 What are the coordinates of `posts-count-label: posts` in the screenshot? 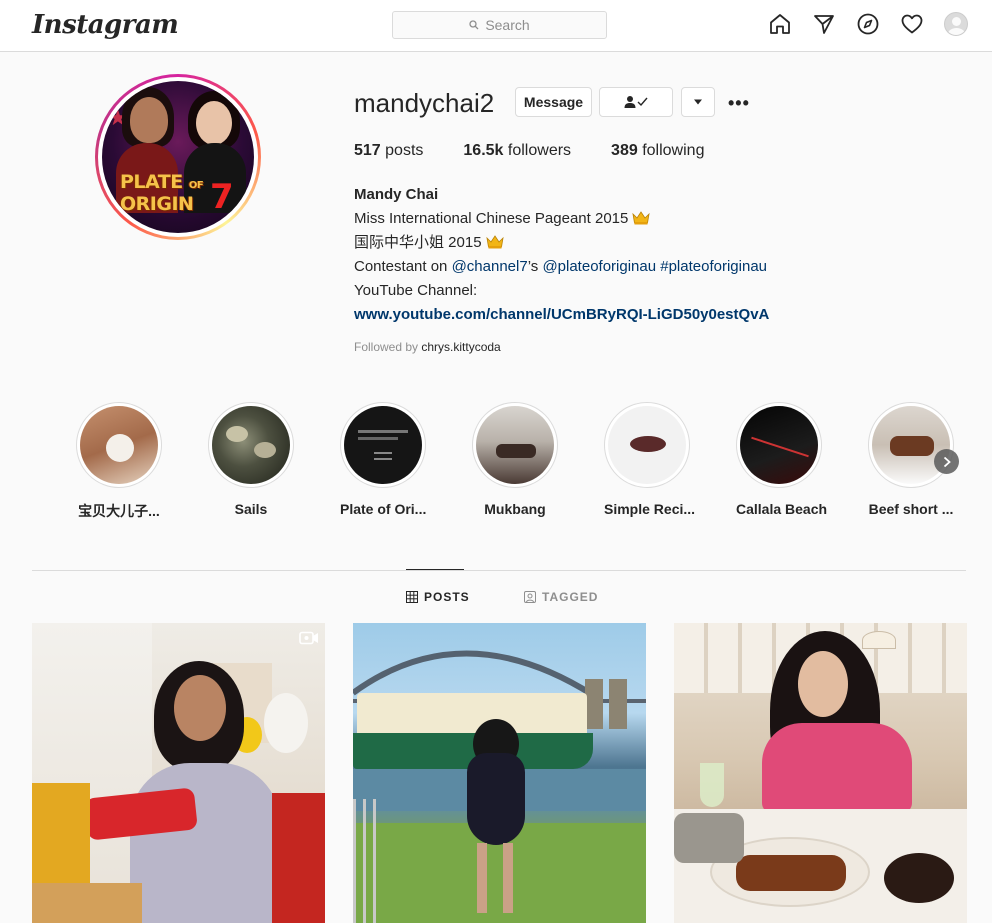 It's located at (404, 150).